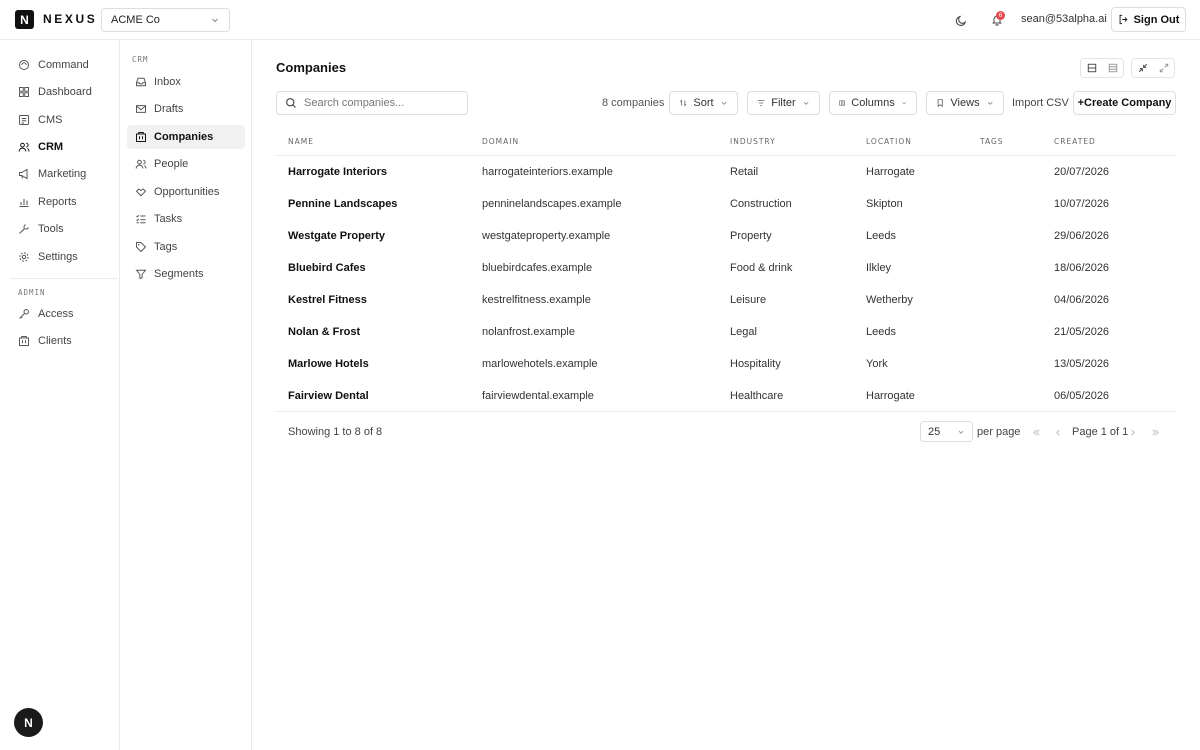 The height and width of the screenshot is (750, 1200). Describe the element at coordinates (335, 432) in the screenshot. I see `showing-summary: Showing 1 to 8 of 8` at that location.